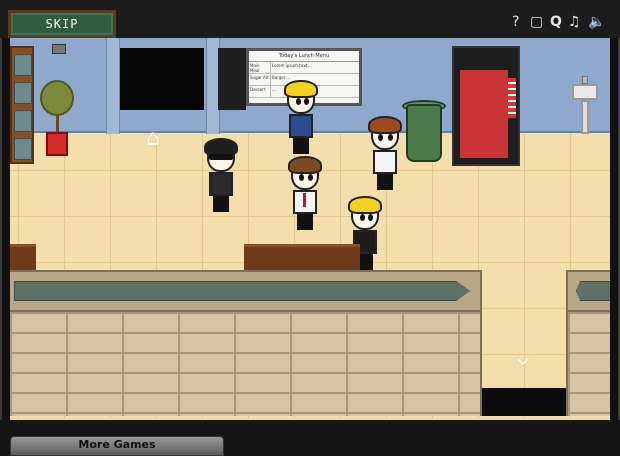 Image resolution: width=620 pixels, height=456 pixels. I want to click on red-tie-icon, so click(304, 200).